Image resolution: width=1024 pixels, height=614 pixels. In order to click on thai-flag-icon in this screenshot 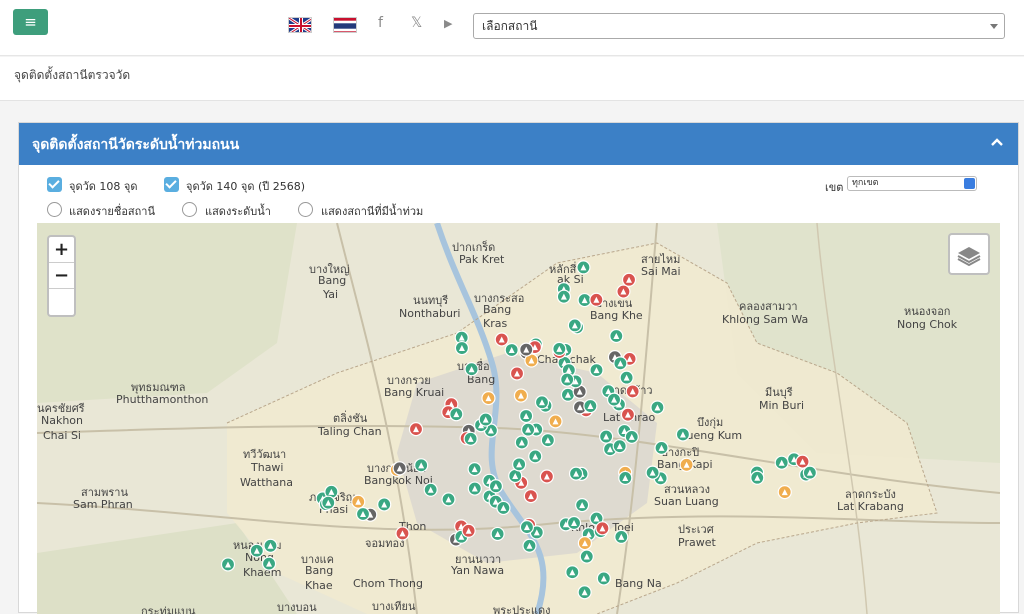, I will do `click(345, 25)`.